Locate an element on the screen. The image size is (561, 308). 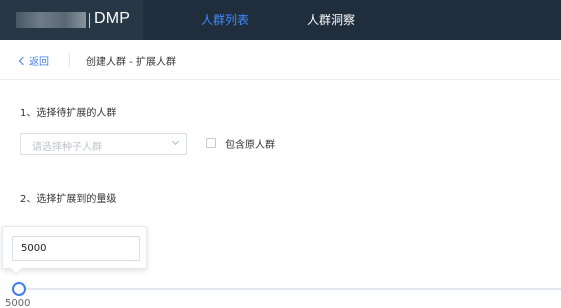
blurred-logo-image is located at coordinates (51, 20).